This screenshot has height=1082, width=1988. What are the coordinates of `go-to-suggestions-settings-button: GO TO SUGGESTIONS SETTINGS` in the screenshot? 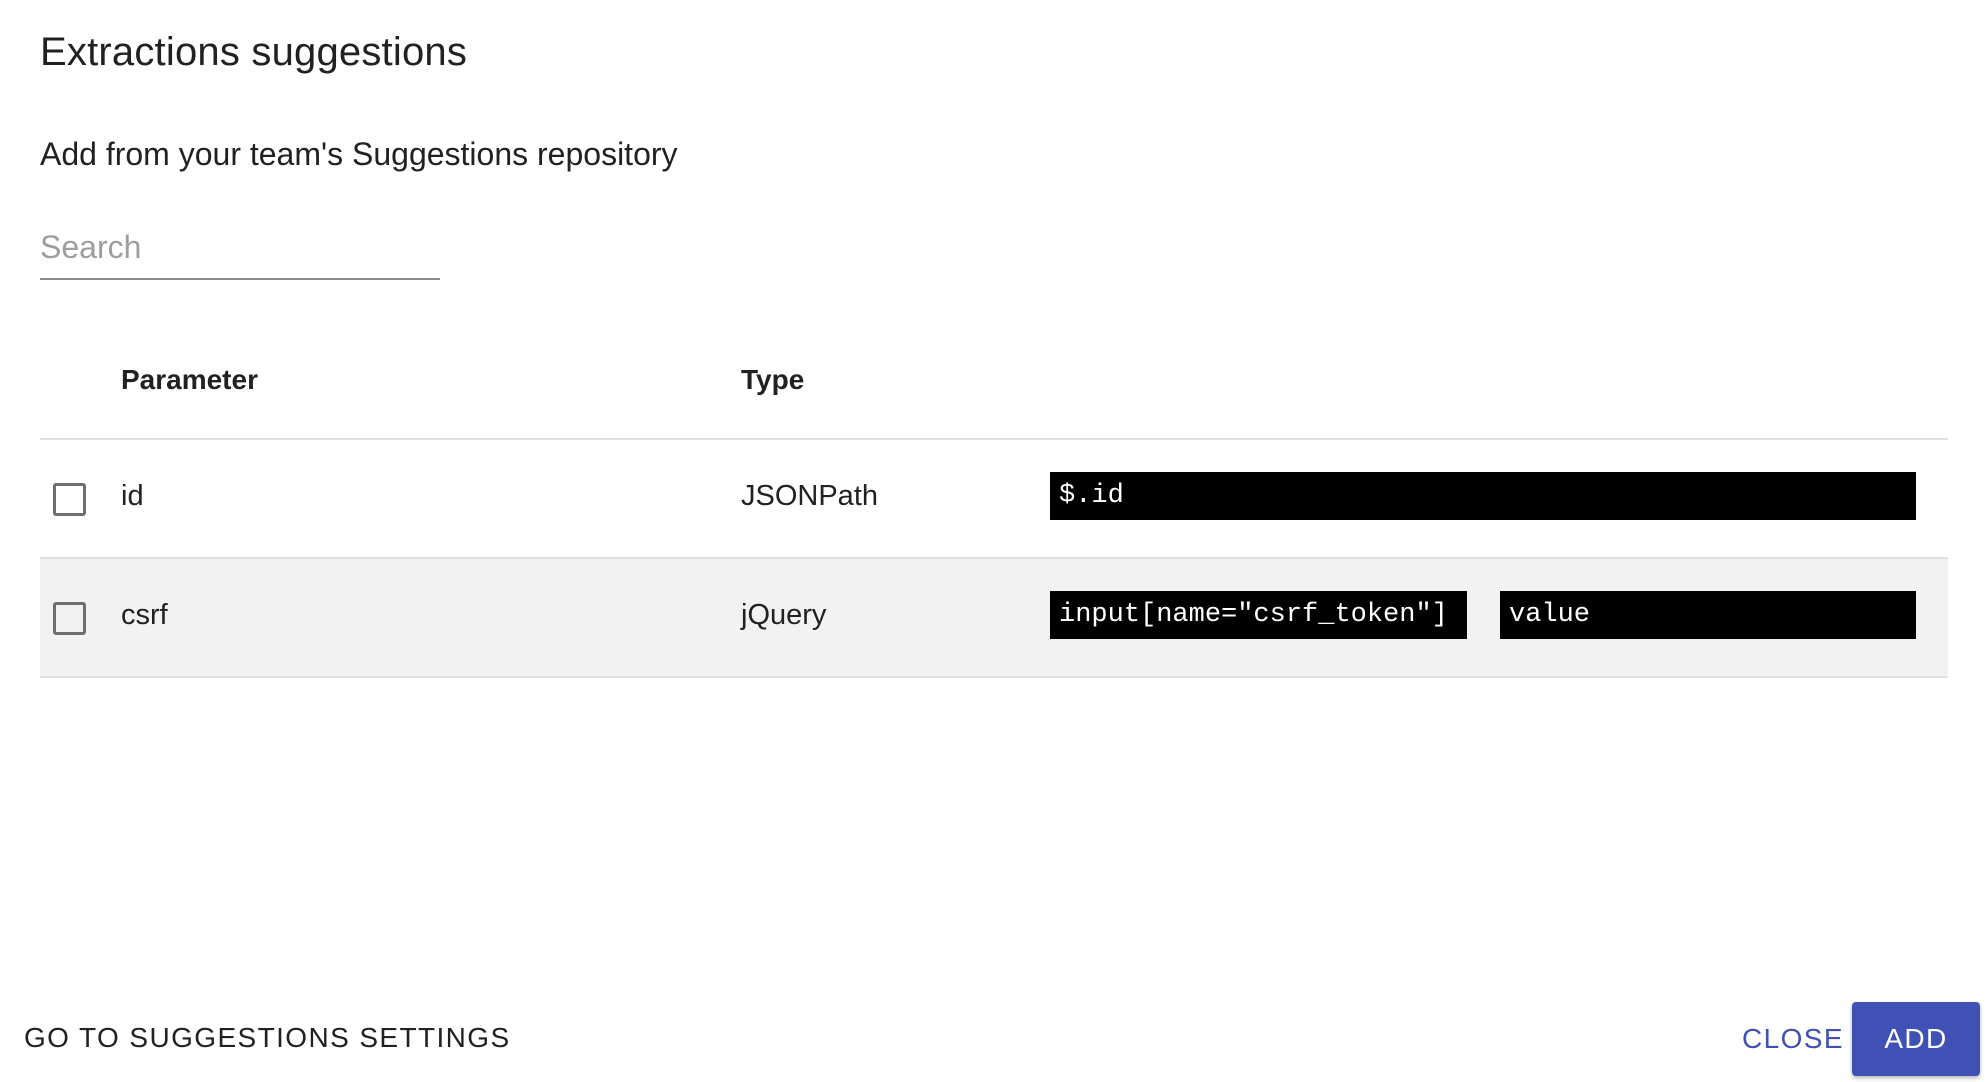 It's located at (267, 1038).